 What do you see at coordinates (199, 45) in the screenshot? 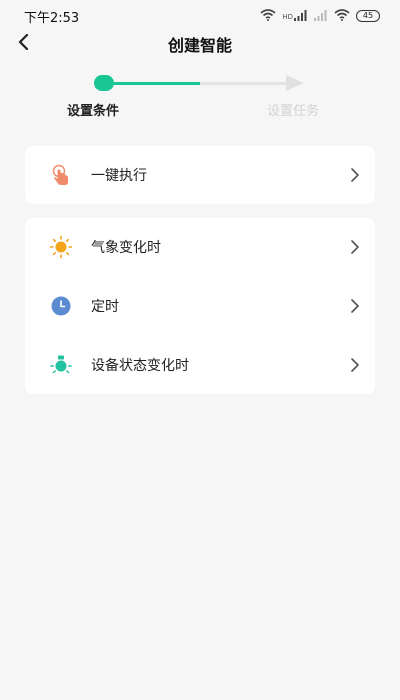
I see `page-title: 创建智能` at bounding box center [199, 45].